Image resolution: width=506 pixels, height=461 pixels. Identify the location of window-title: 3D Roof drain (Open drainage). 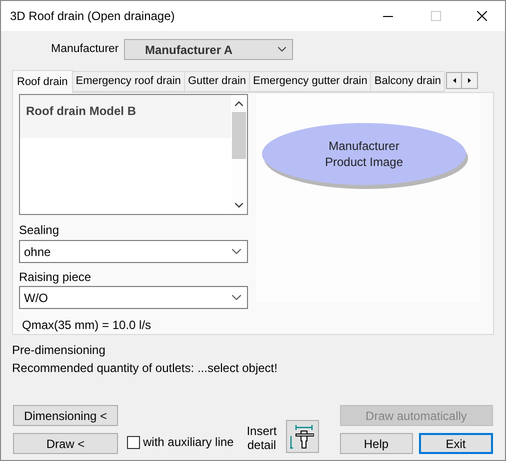
(92, 16).